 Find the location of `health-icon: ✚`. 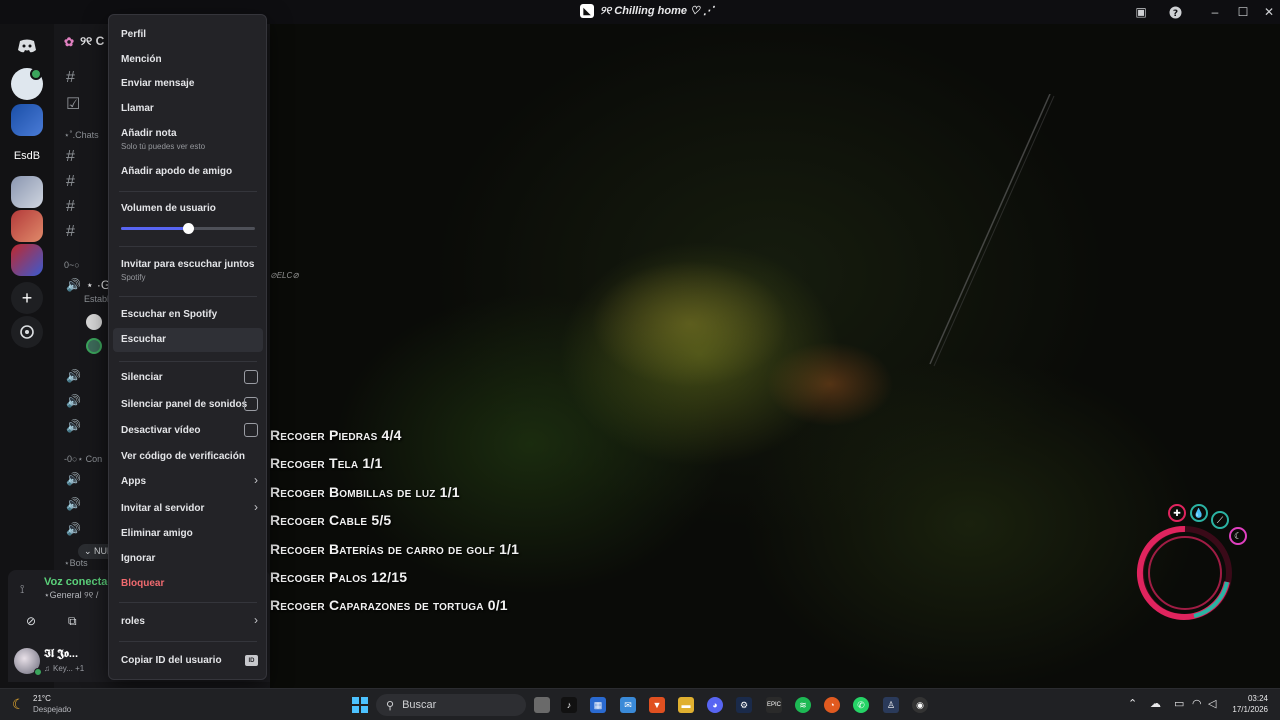

health-icon: ✚ is located at coordinates (1177, 513).